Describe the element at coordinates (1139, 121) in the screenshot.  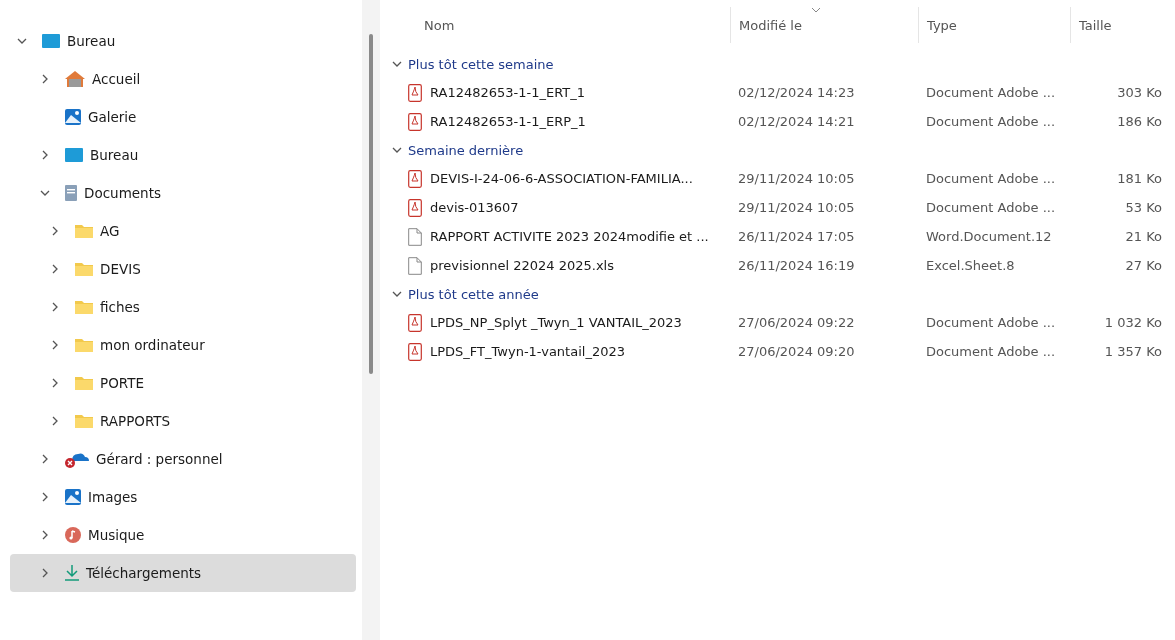
I see `file-size: 186 Ko` at that location.